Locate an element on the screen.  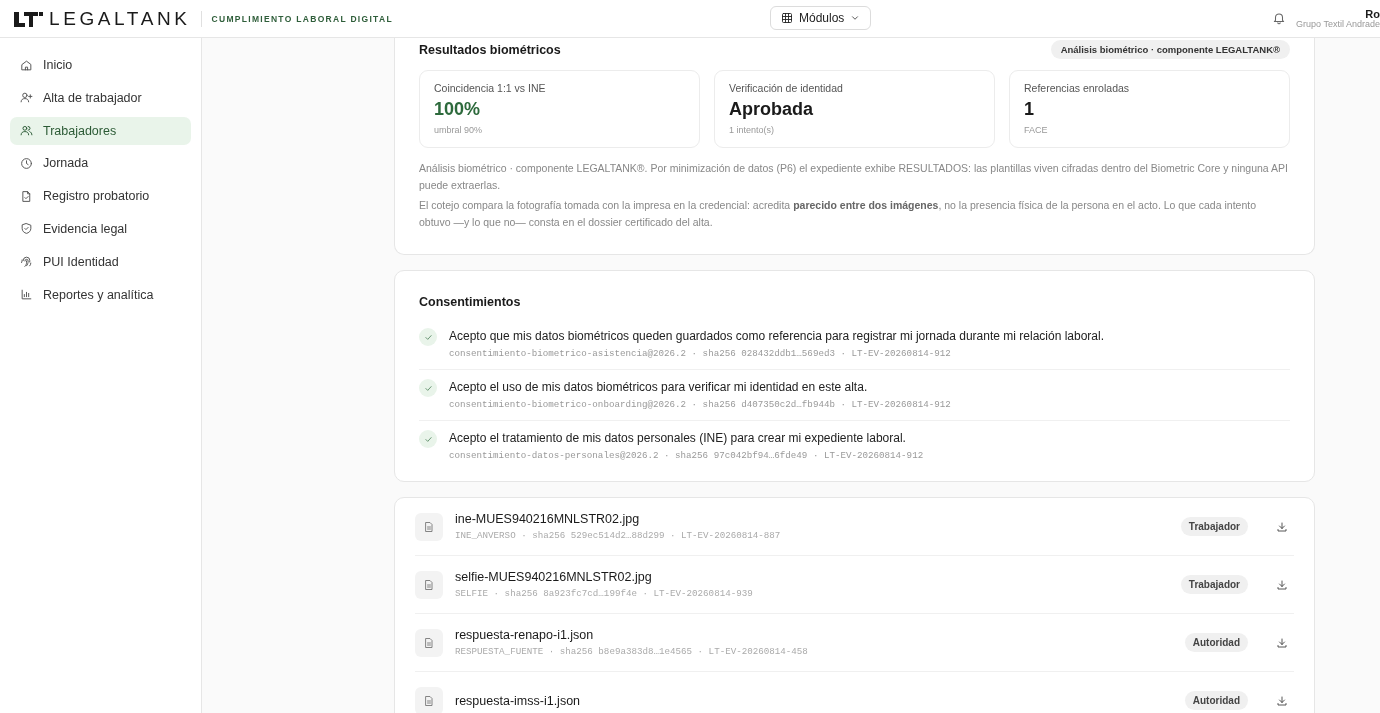
metric-label: Verificación de identidad is located at coordinates (786, 88).